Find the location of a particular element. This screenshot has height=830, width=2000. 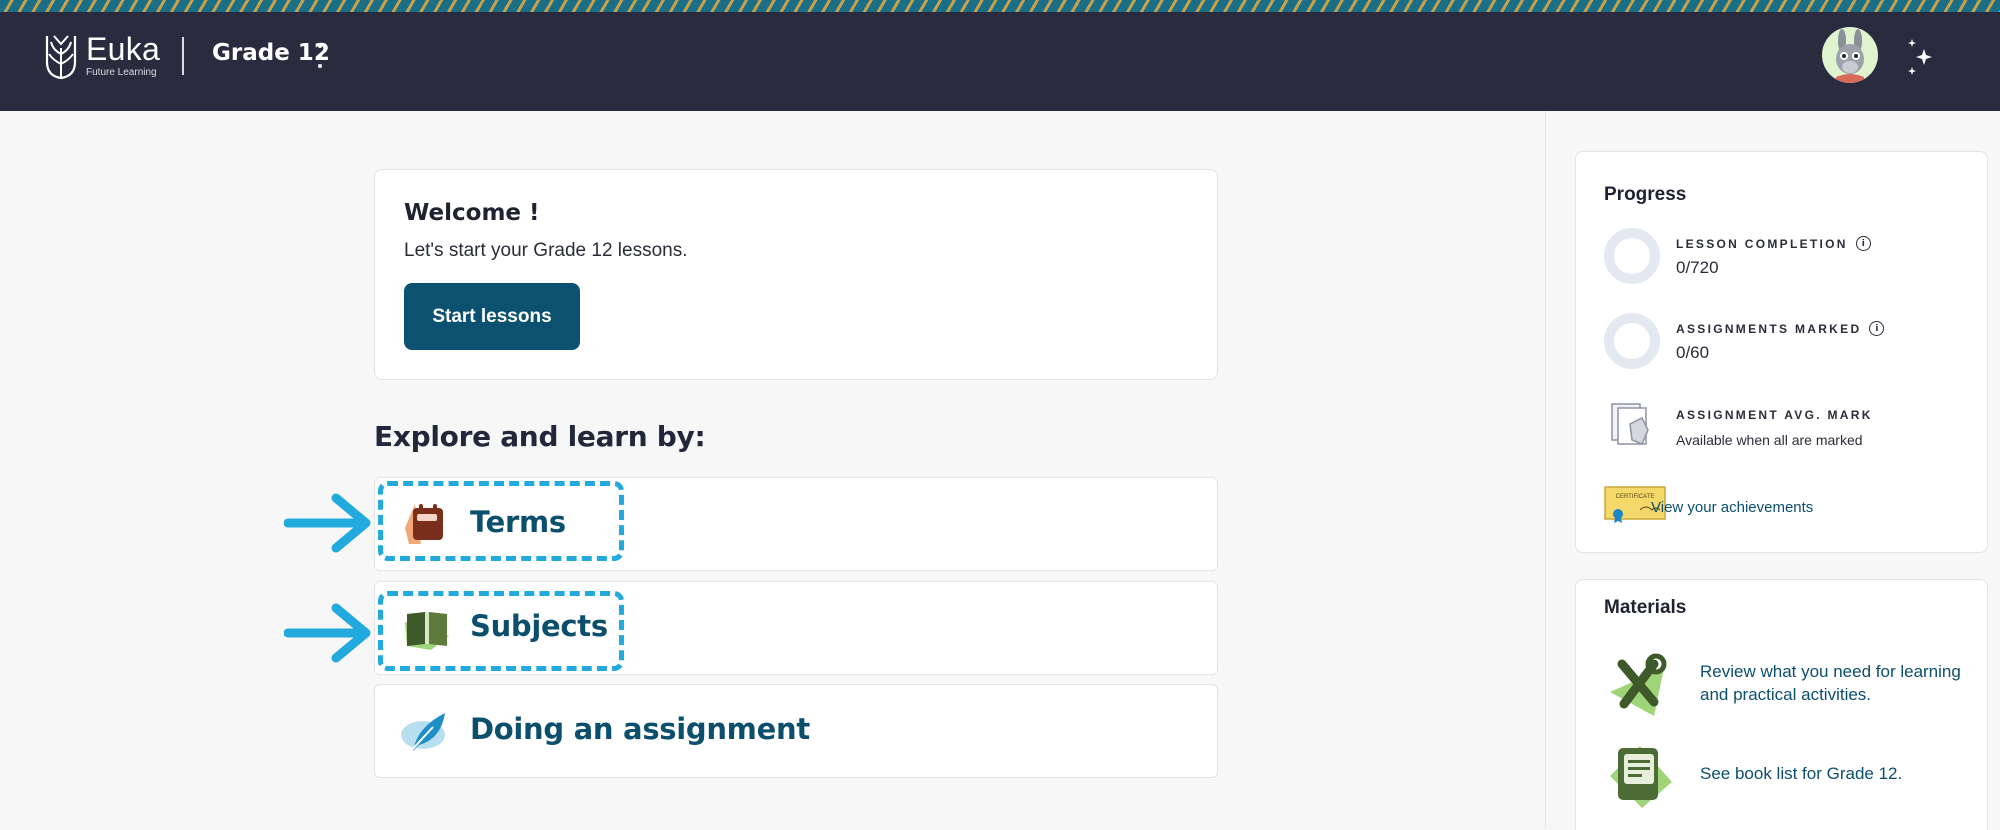

explore-item-terms: Terms is located at coordinates (796, 524).